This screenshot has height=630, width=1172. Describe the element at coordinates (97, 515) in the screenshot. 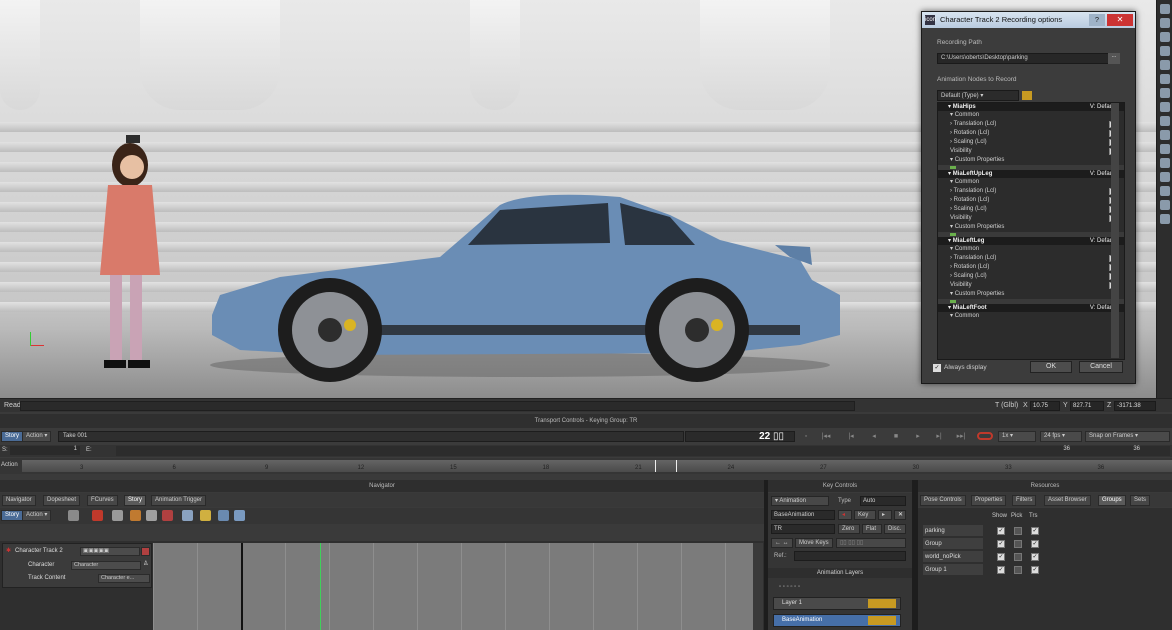

I see `record-track-icon` at that location.